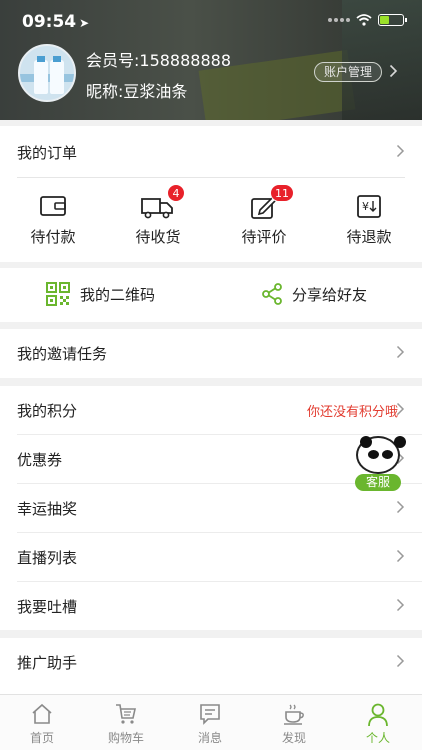  Describe the element at coordinates (369, 221) in the screenshot. I see `order-tab-pending-refund: ¥ 待退款` at that location.